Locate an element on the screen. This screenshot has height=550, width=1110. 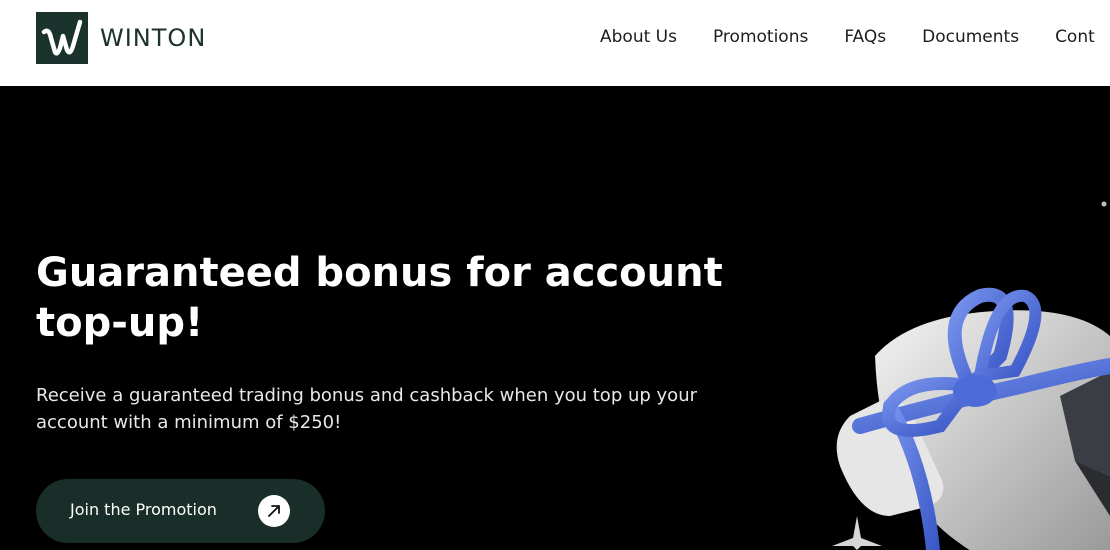
nav-item-faqs: FAQs is located at coordinates (865, 37).